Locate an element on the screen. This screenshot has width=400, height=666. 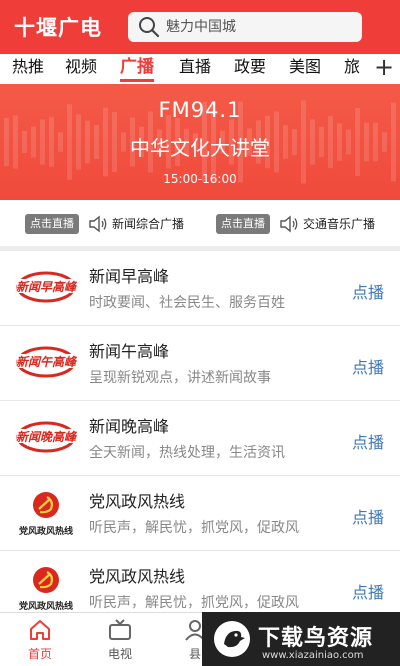
search-bar is located at coordinates (245, 27).